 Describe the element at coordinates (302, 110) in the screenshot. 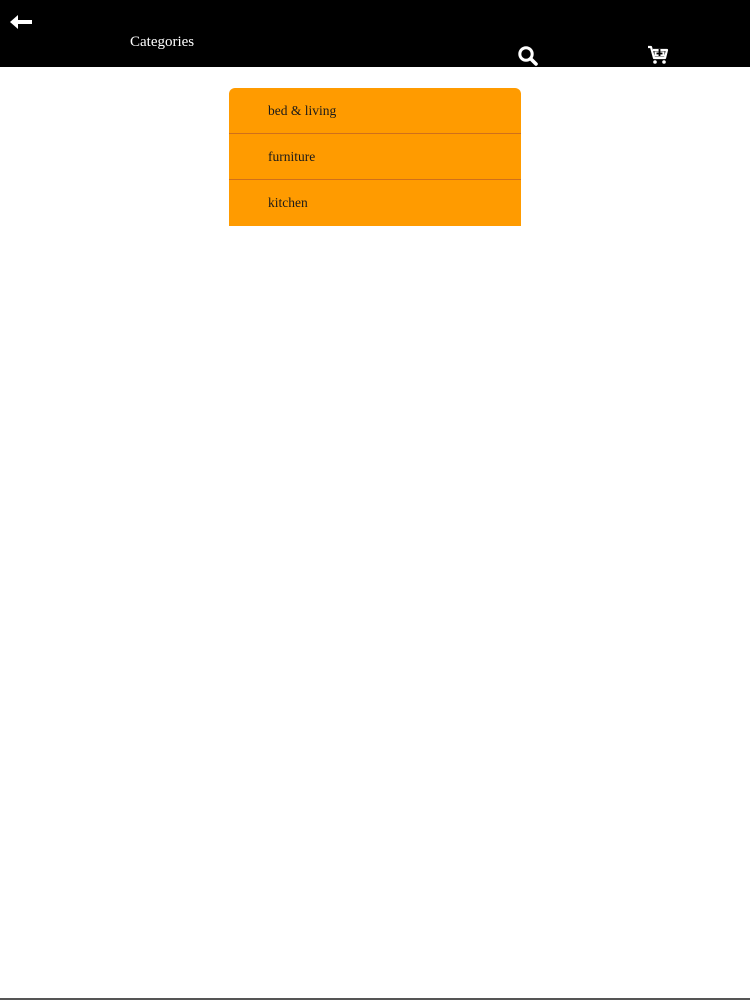

I see `category-label: bed & living` at that location.